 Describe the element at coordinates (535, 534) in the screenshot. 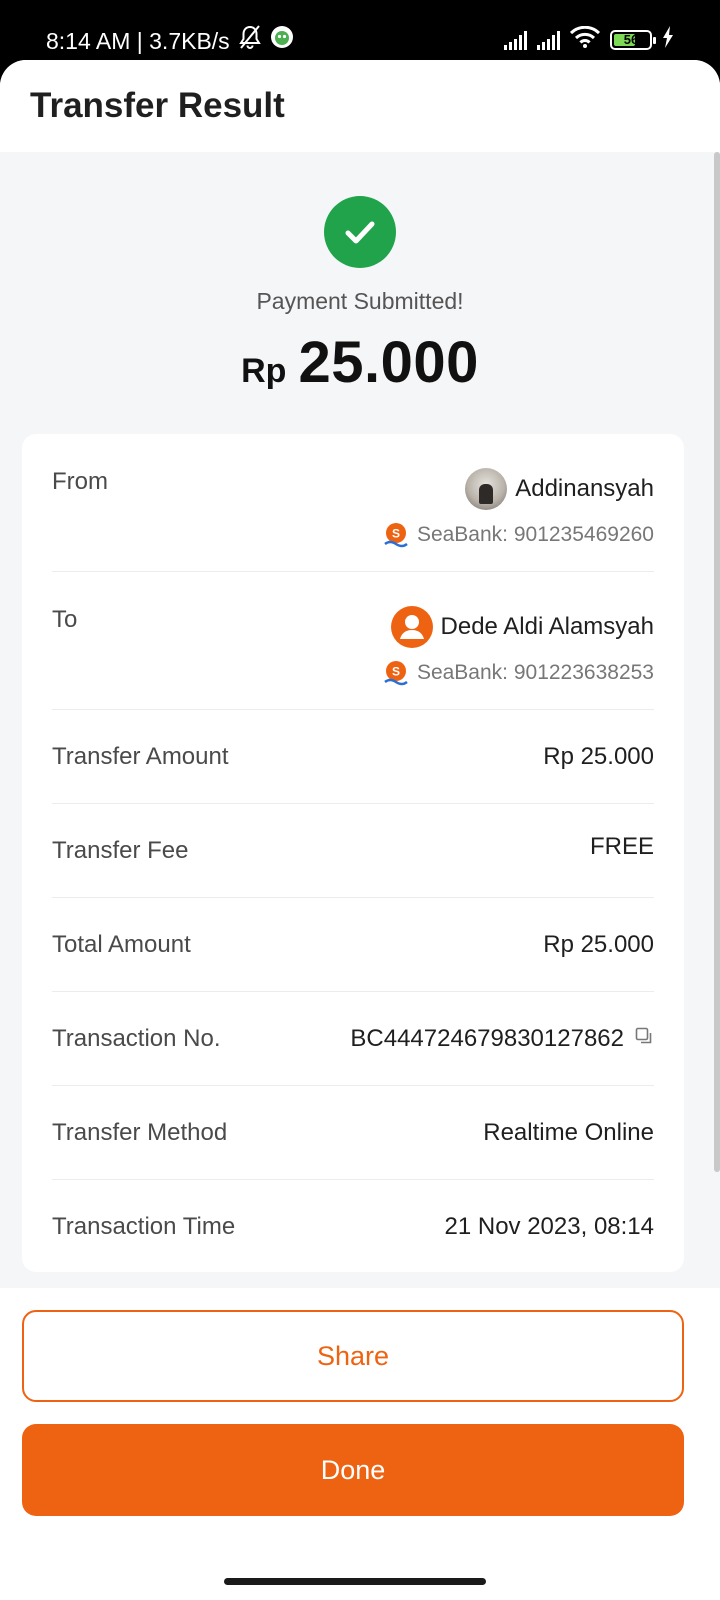

I see `sender-bank: SeaBank: 901235469260` at that location.